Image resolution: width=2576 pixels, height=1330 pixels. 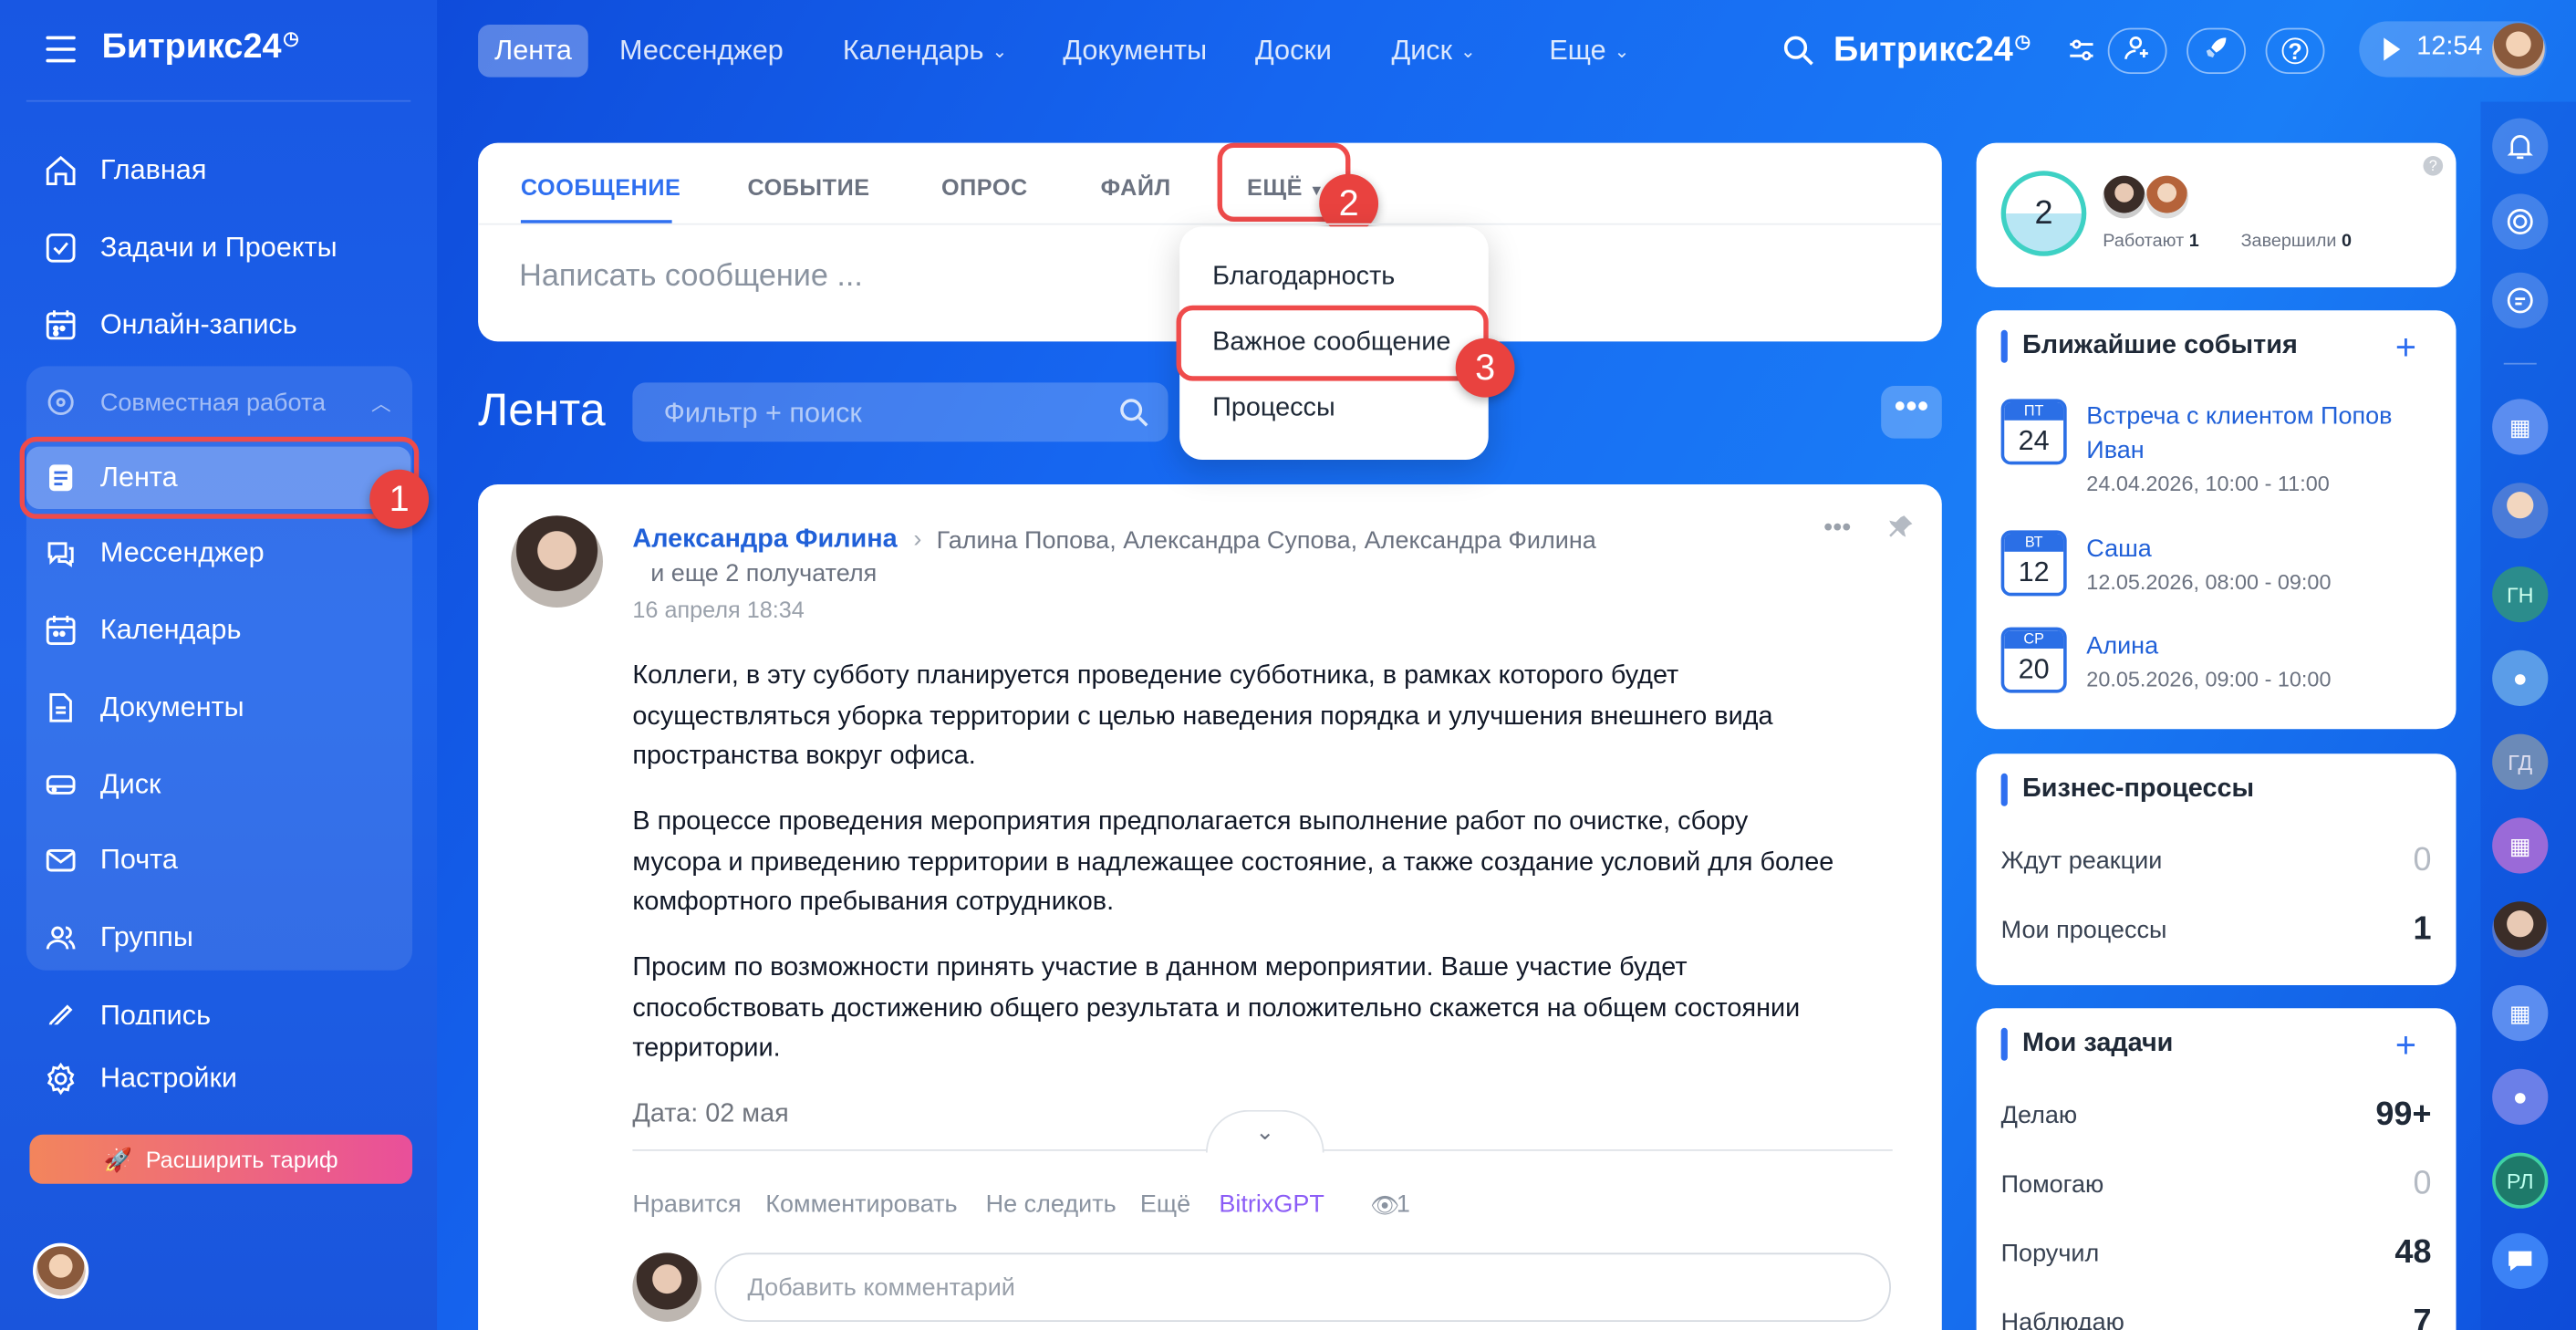 What do you see at coordinates (218, 1078) in the screenshot?
I see `sidebar-item-settings: Настройки` at bounding box center [218, 1078].